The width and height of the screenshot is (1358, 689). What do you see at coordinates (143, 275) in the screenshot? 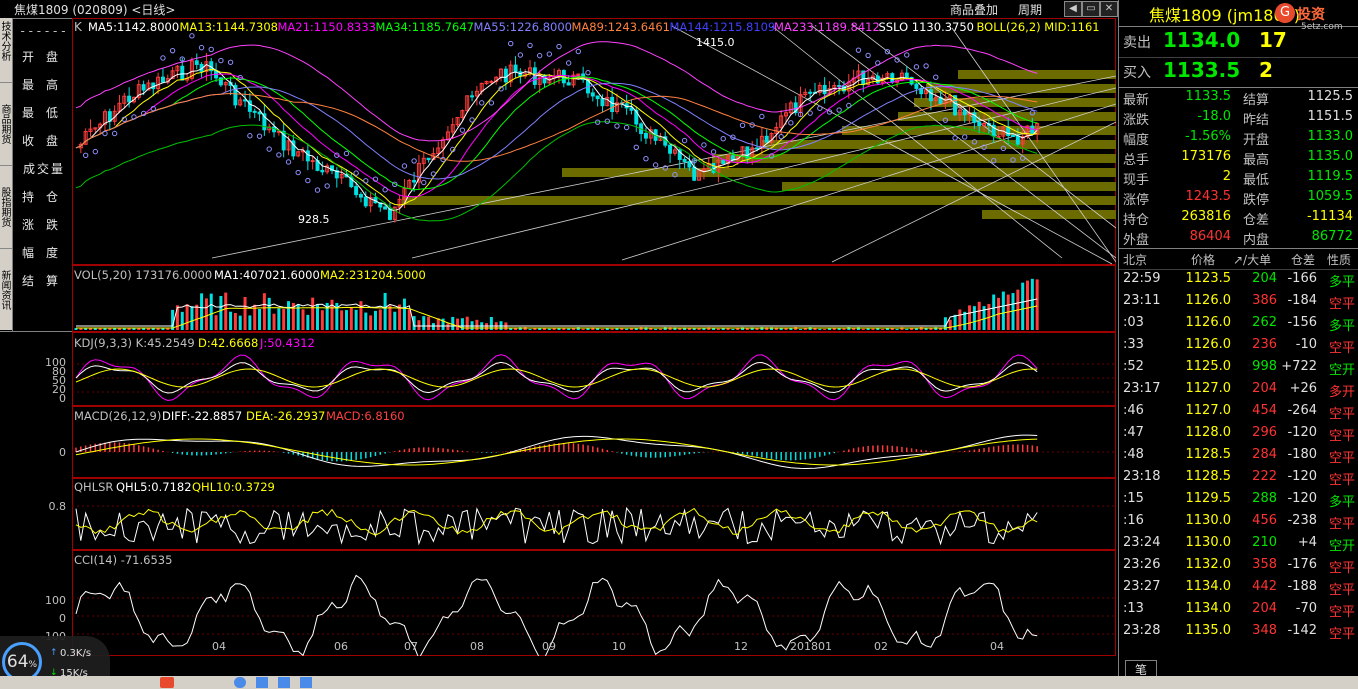
I see `vol-legend-prefix: VOL(5,20) 173176.0000` at bounding box center [143, 275].